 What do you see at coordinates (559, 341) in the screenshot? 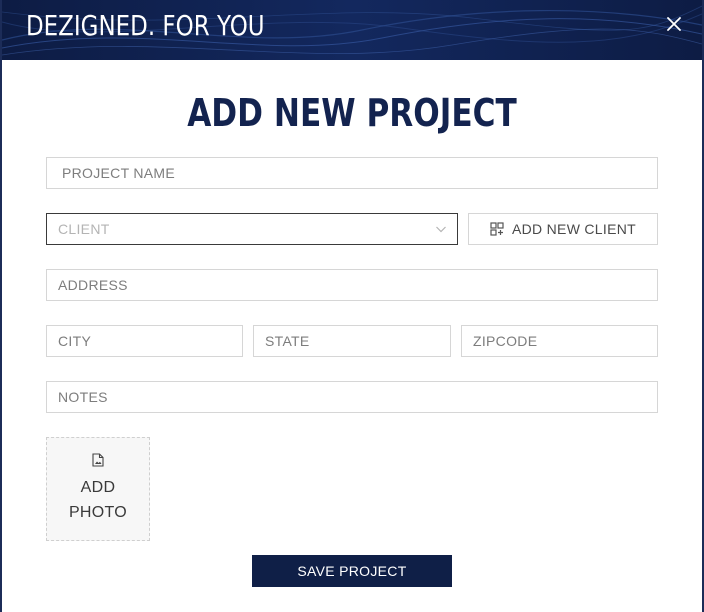
I see `zipcode-input` at bounding box center [559, 341].